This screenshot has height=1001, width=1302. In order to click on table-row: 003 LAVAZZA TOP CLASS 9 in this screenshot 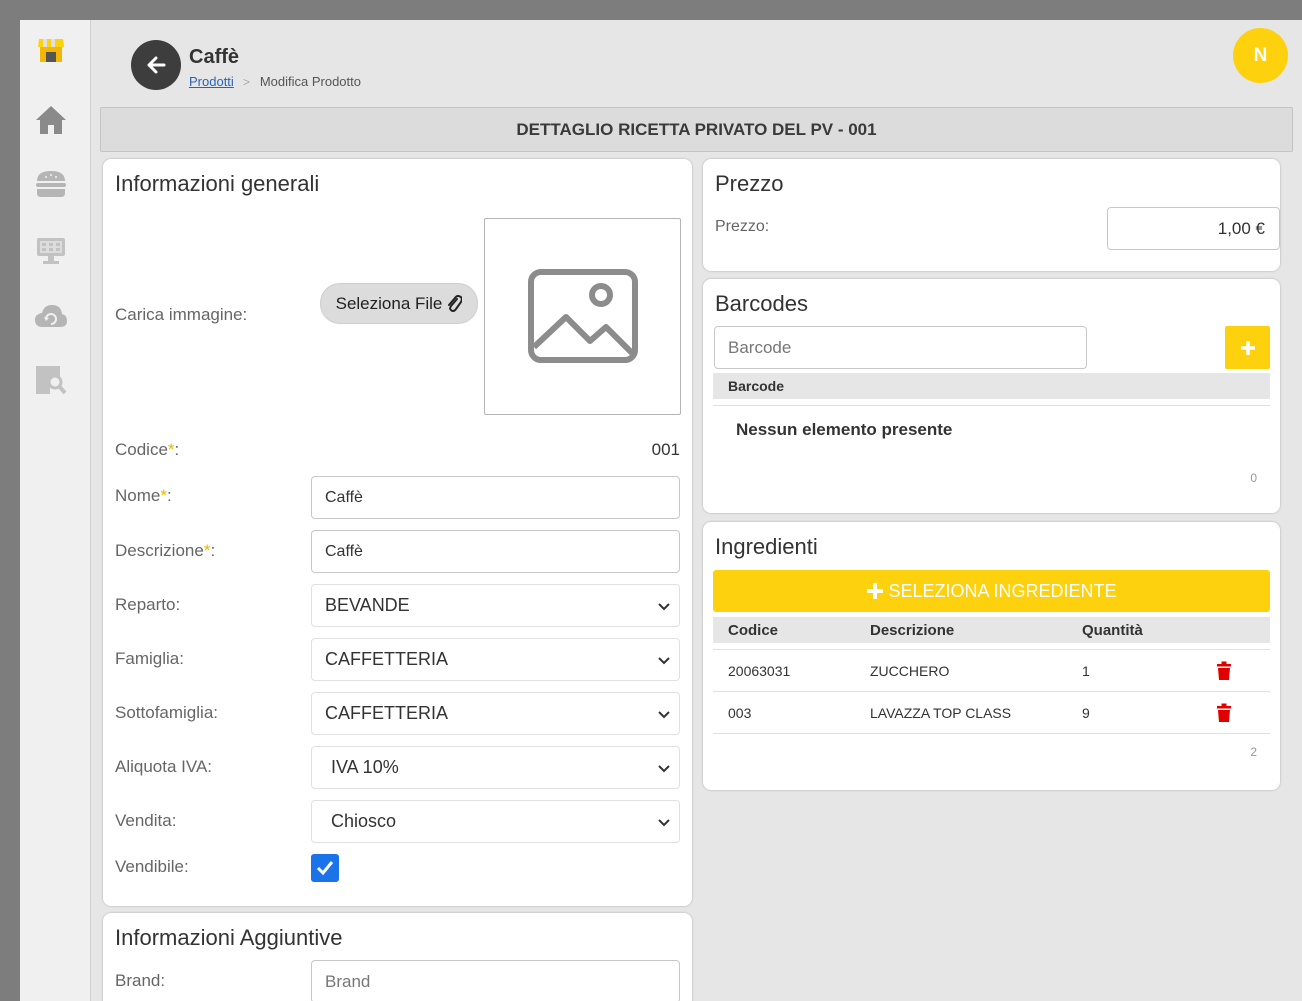, I will do `click(991, 713)`.